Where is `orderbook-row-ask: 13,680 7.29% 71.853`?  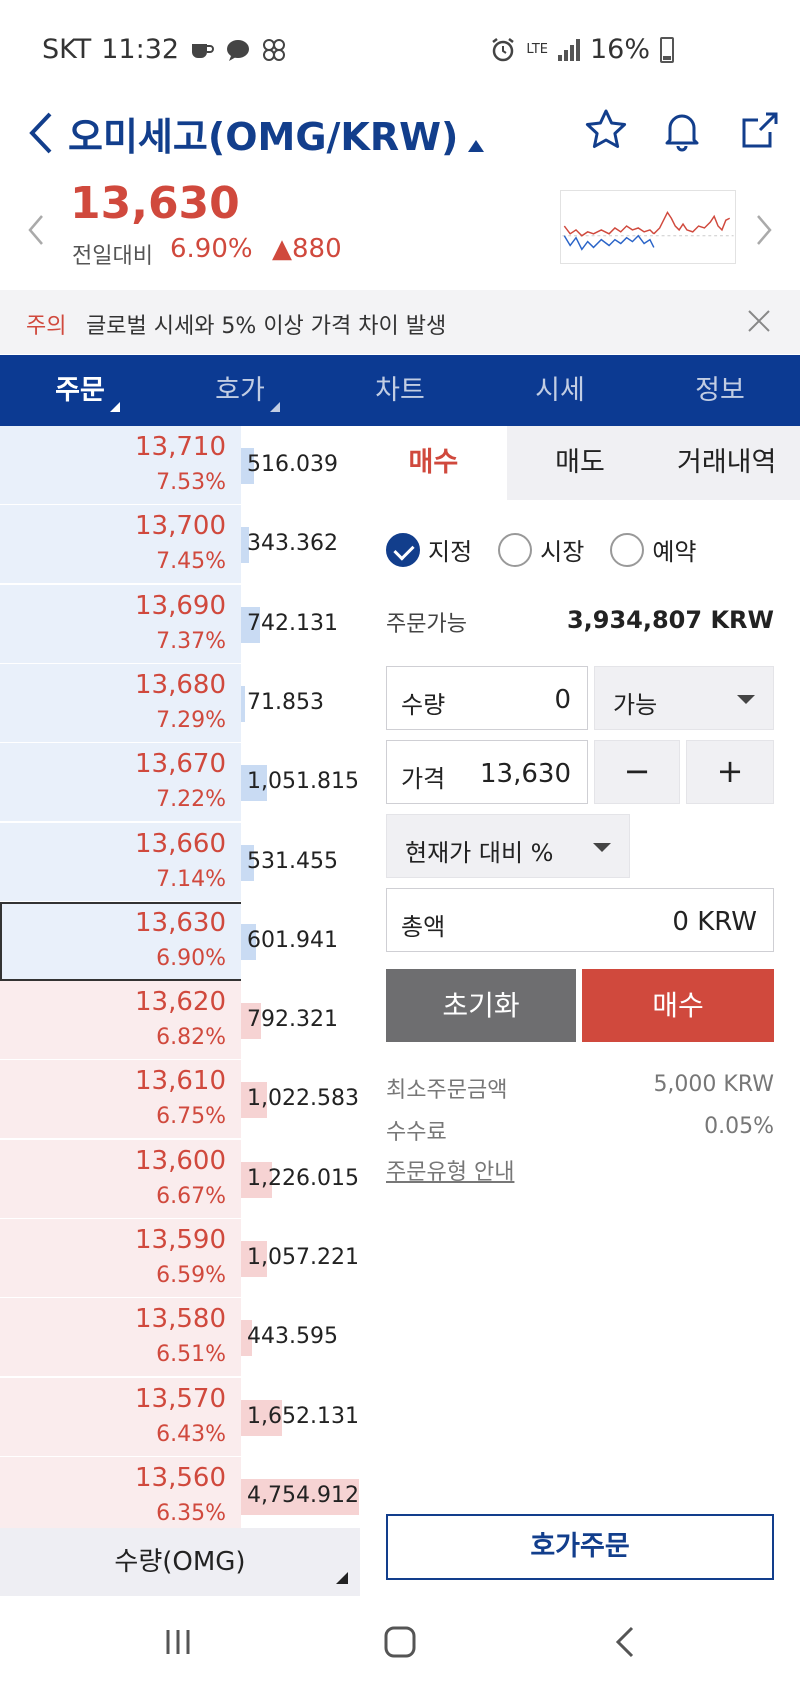 orderbook-row-ask: 13,680 7.29% 71.853 is located at coordinates (180, 703).